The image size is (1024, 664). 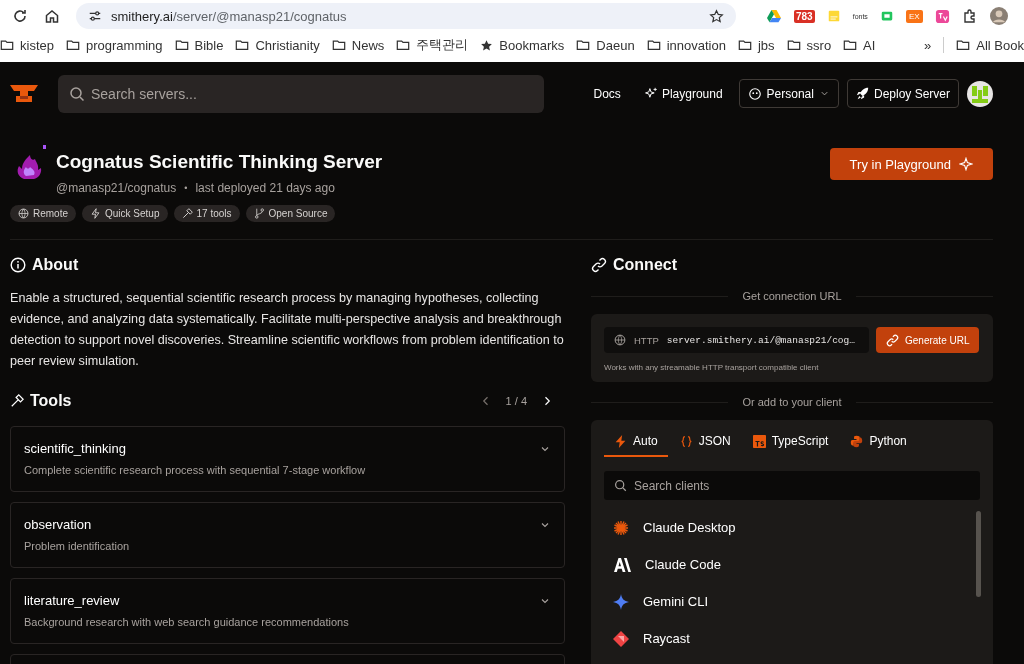 I want to click on triangle-icon, so click(x=774, y=16).